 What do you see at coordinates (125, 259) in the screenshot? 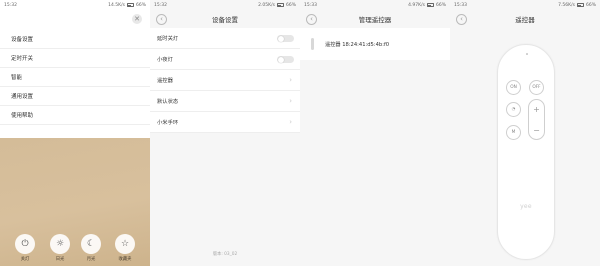
I see `favorites-label: 收藏夹` at bounding box center [125, 259].